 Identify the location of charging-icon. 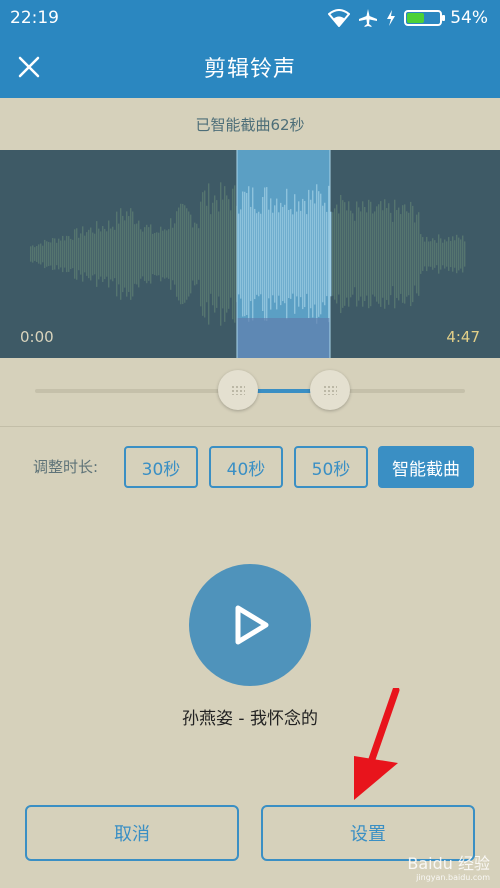
(391, 18).